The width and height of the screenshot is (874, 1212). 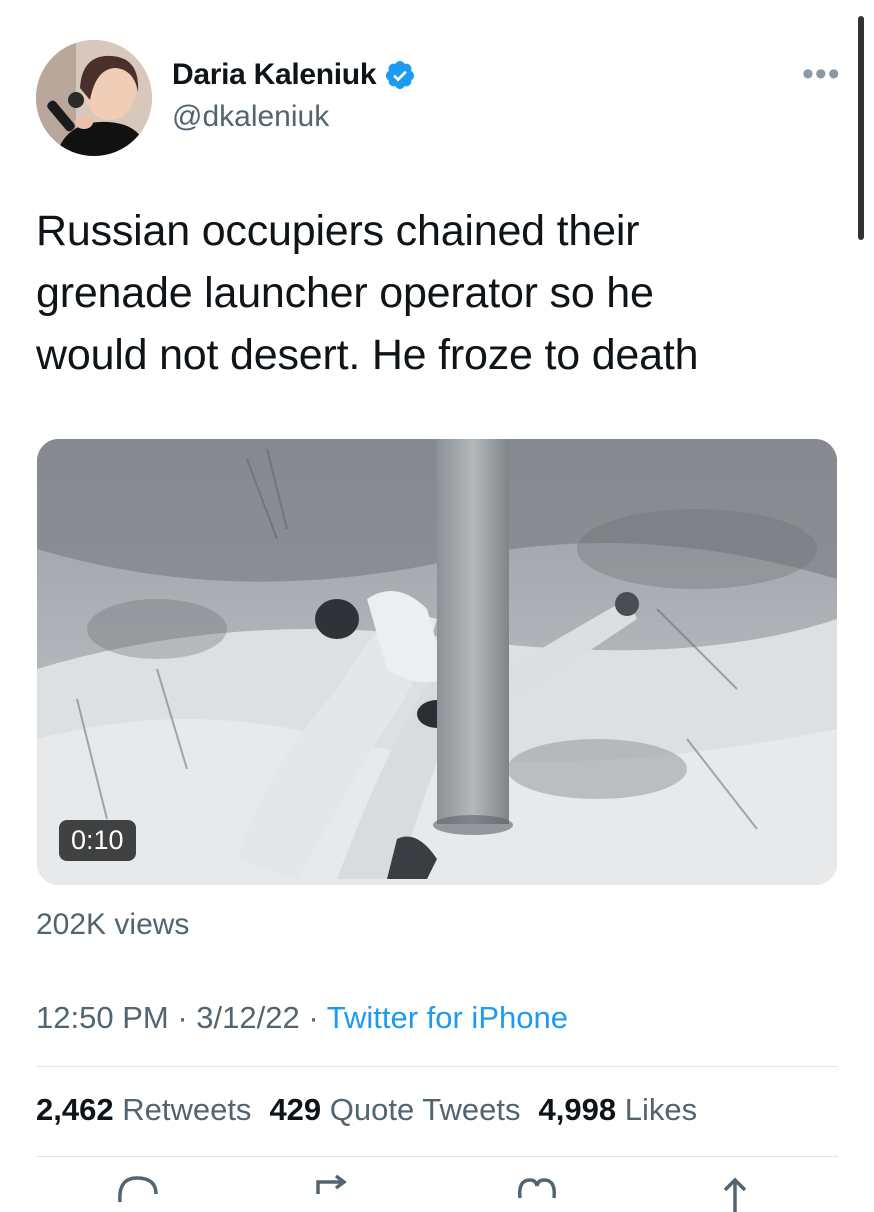 What do you see at coordinates (735, 1192) in the screenshot?
I see `share-icon` at bounding box center [735, 1192].